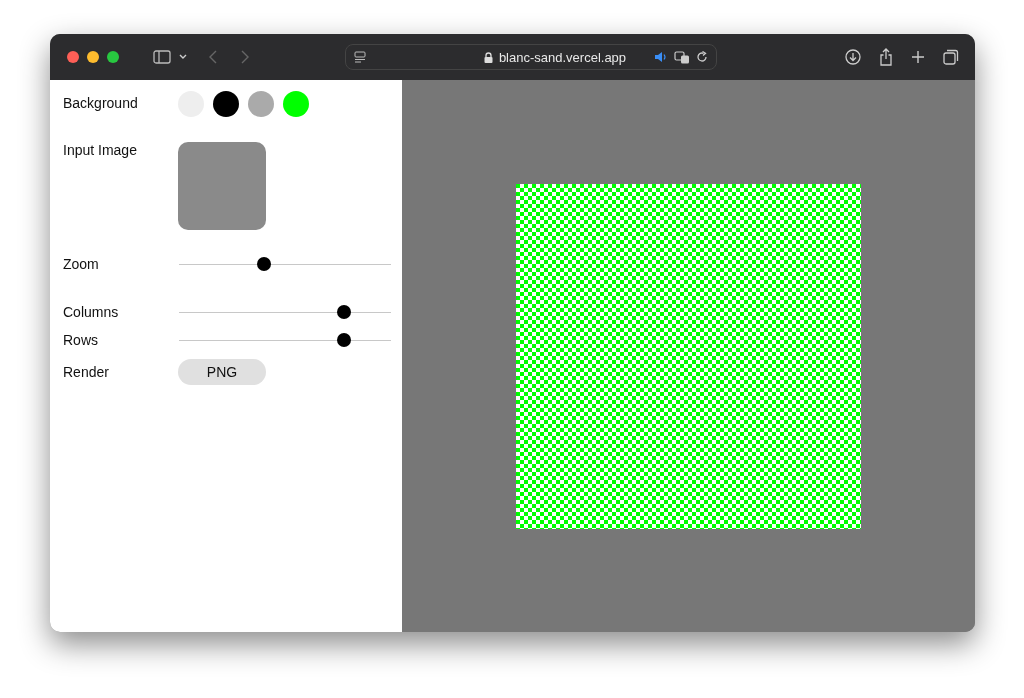 The width and height of the screenshot is (1024, 698). What do you see at coordinates (661, 57) in the screenshot?
I see `speaker-icon` at bounding box center [661, 57].